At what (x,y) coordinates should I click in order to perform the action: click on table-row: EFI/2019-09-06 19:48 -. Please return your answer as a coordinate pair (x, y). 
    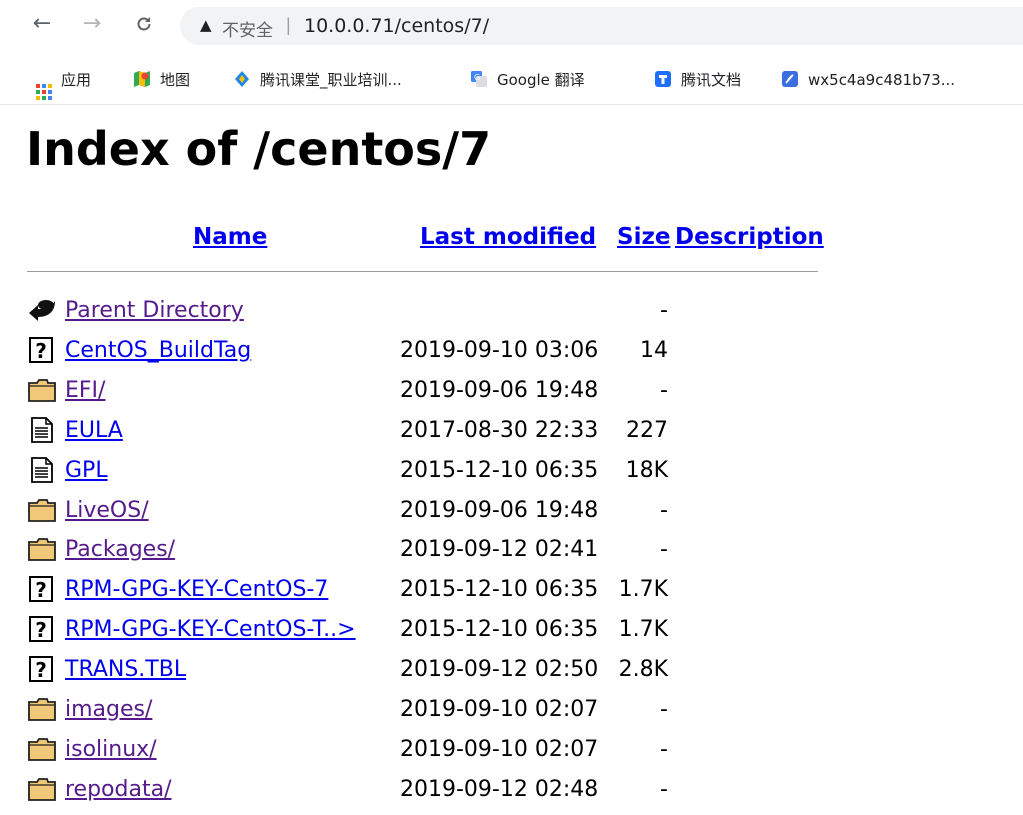
    Looking at the image, I should click on (511, 391).